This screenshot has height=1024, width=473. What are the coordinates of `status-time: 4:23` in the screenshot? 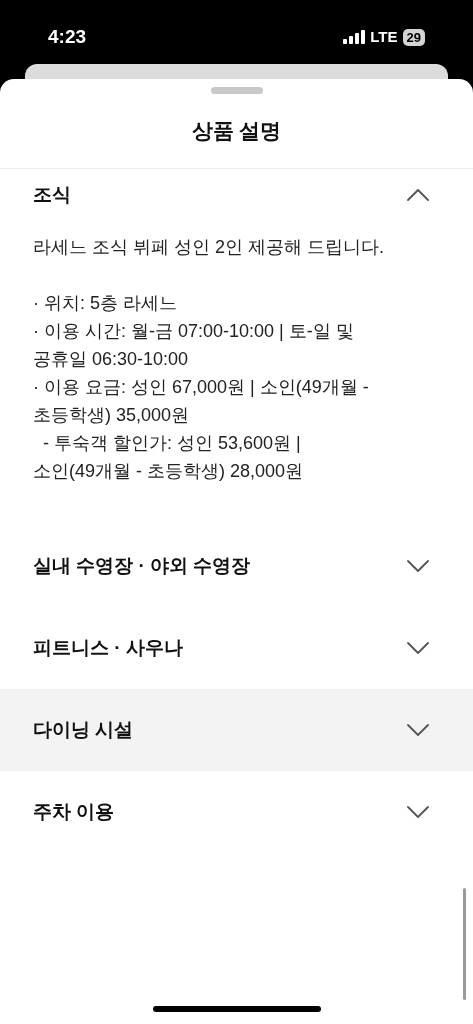 It's located at (67, 36).